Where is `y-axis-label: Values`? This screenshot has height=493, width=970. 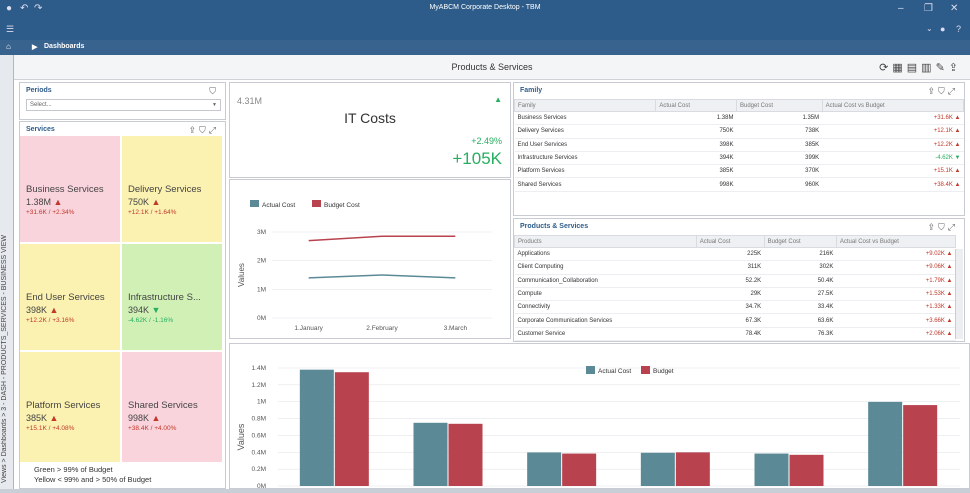 y-axis-label: Values is located at coordinates (241, 275).